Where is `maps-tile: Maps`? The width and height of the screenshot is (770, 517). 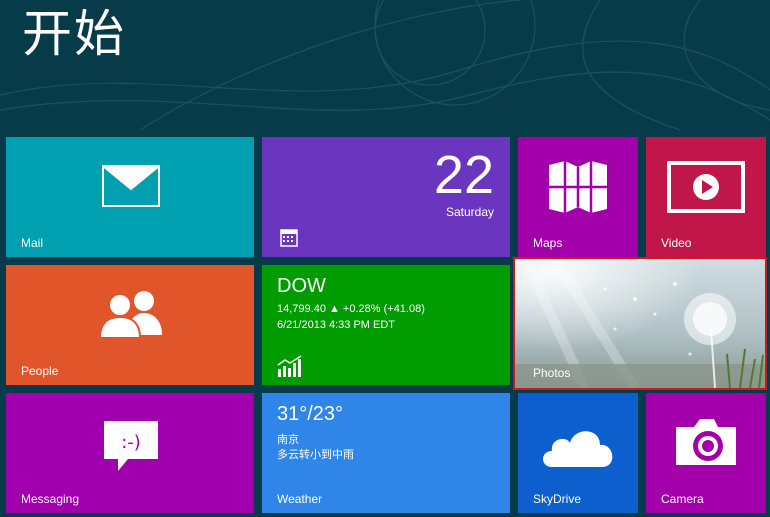
maps-tile: Maps is located at coordinates (578, 197).